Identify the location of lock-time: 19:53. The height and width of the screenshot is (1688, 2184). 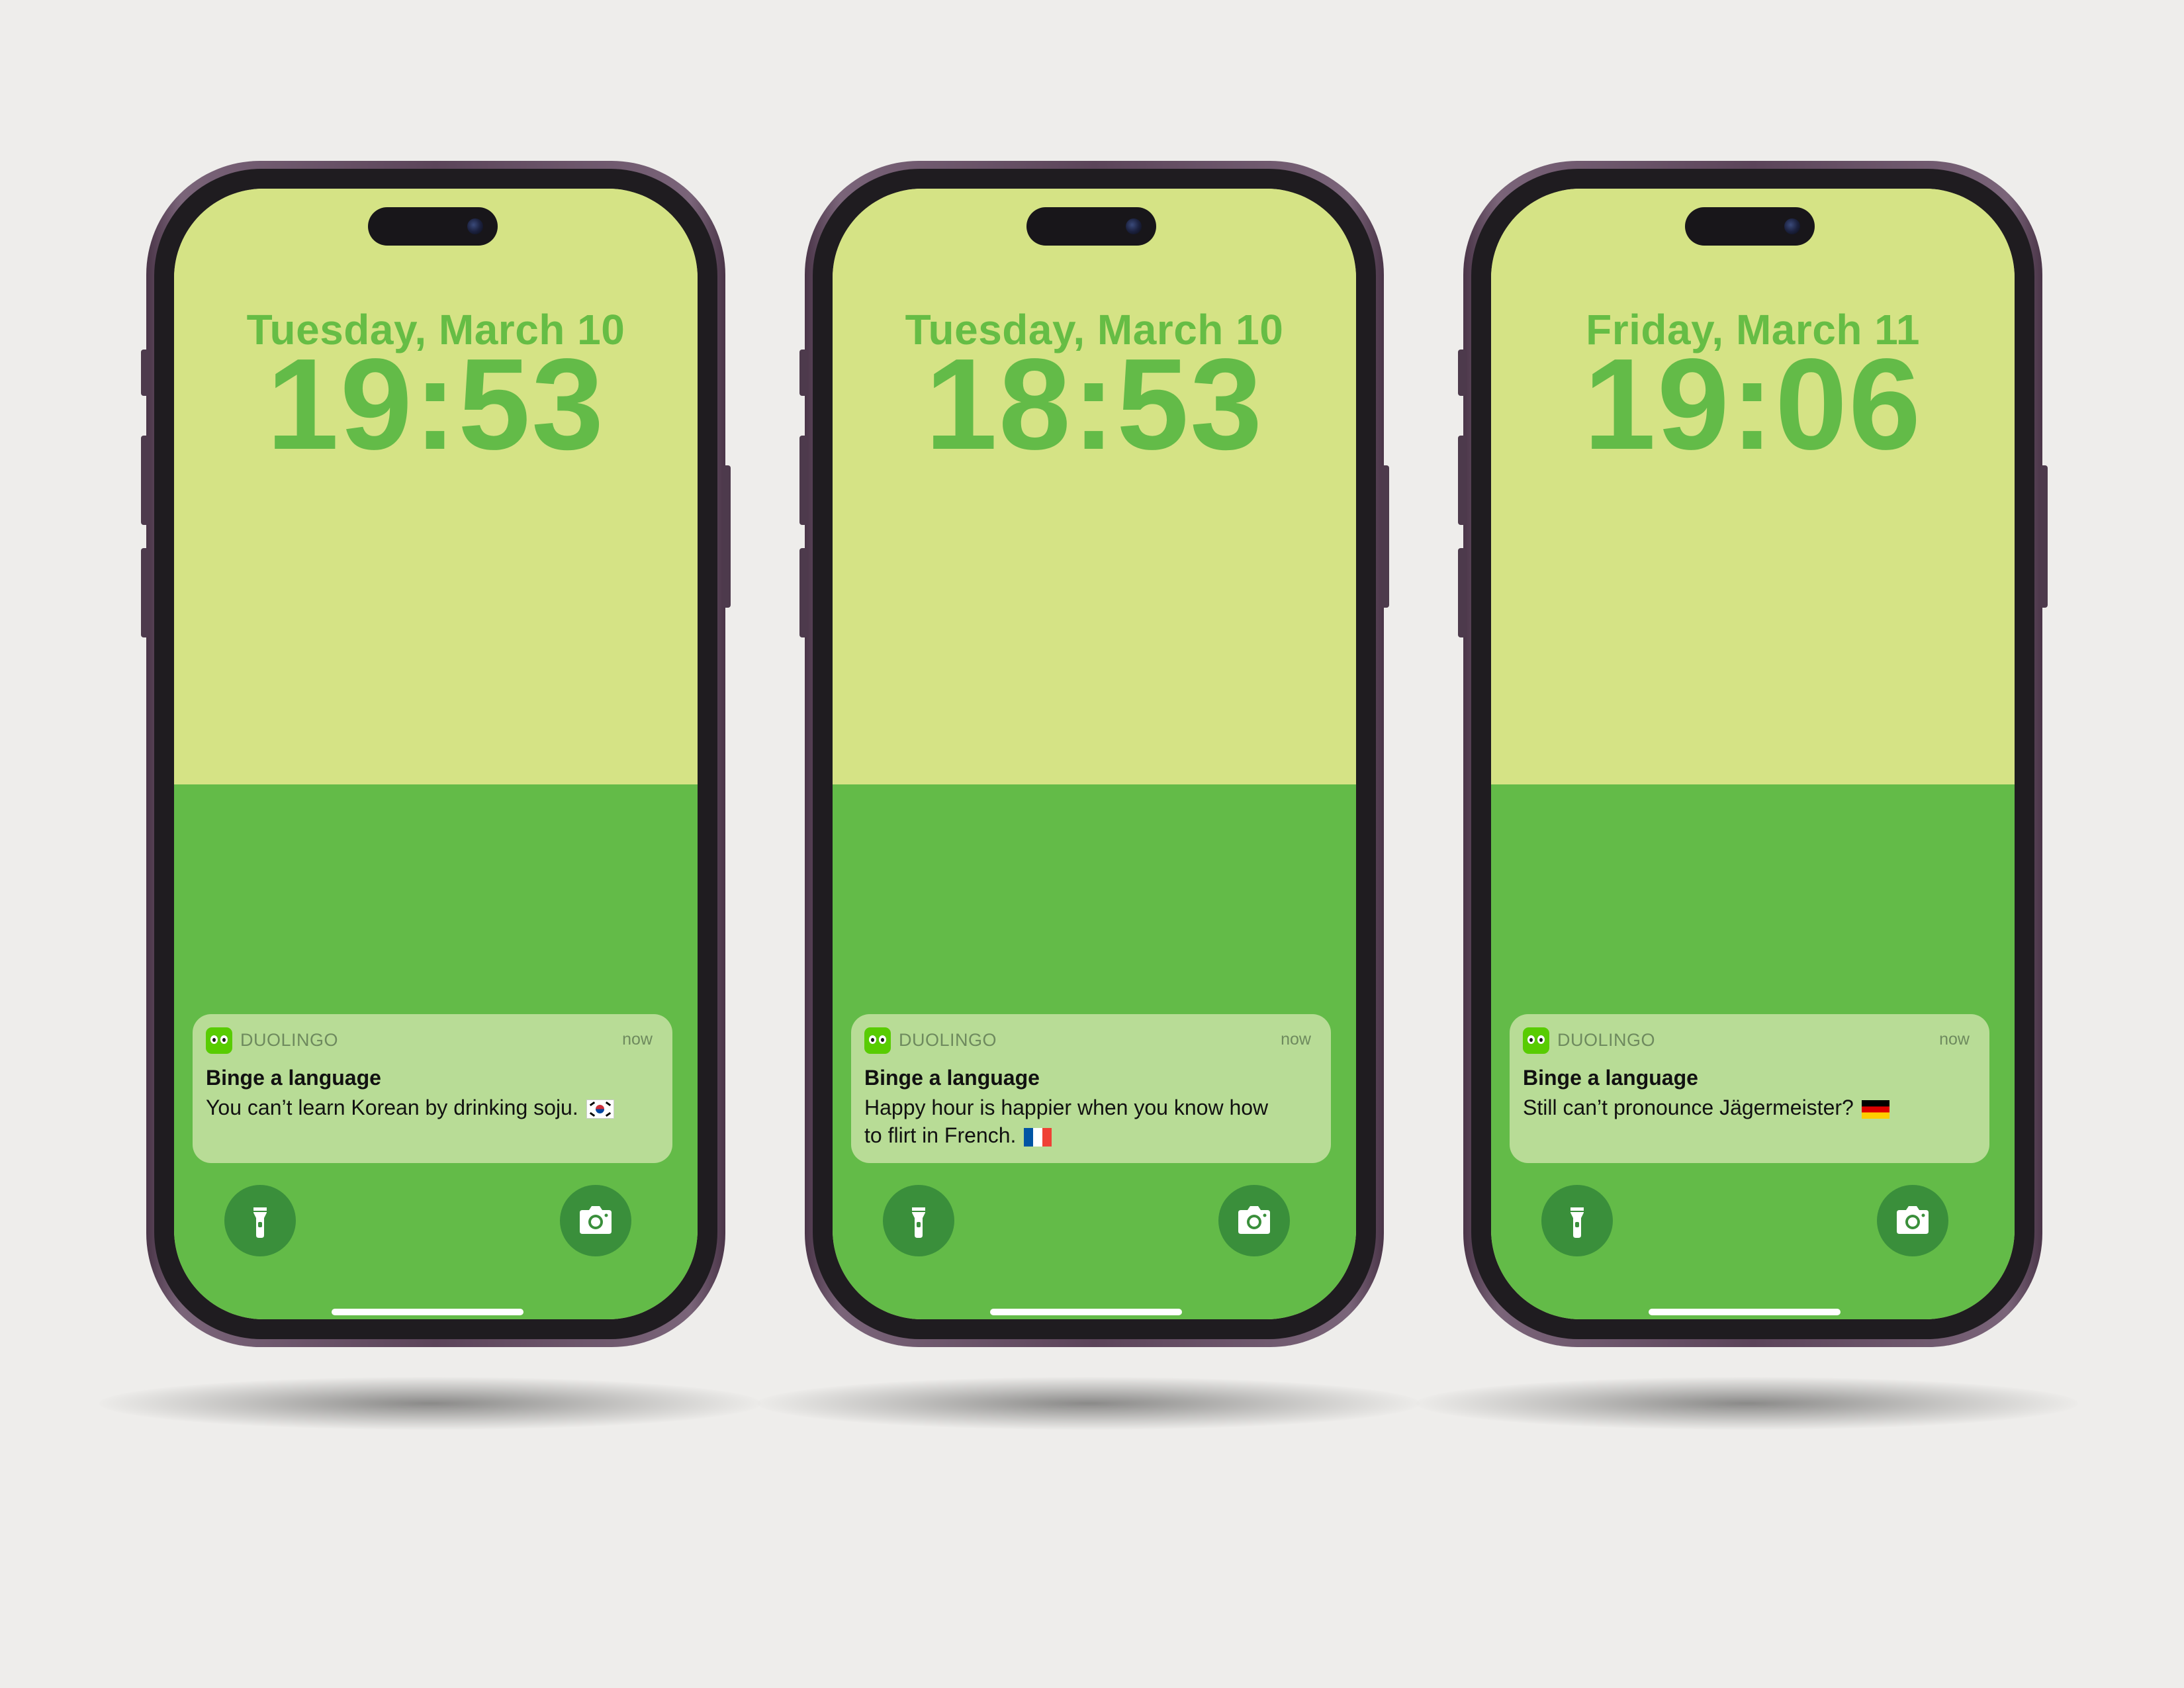
(436, 405).